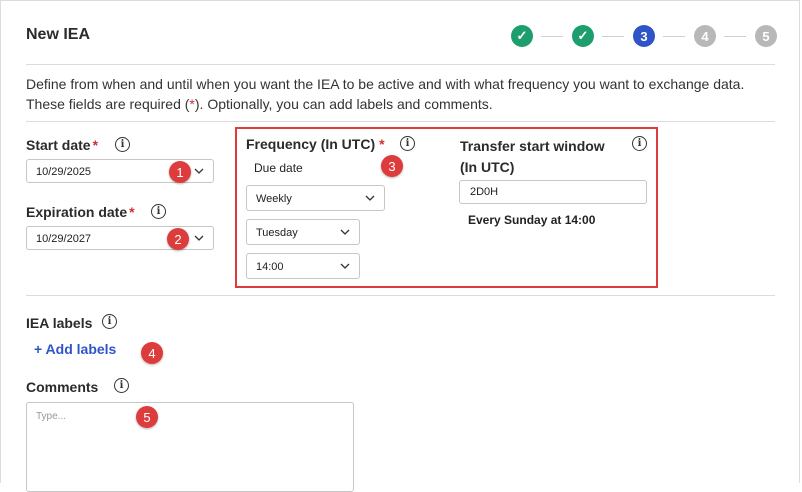 The image size is (802, 492). Describe the element at coordinates (62, 387) in the screenshot. I see `comments-label: Comments` at that location.